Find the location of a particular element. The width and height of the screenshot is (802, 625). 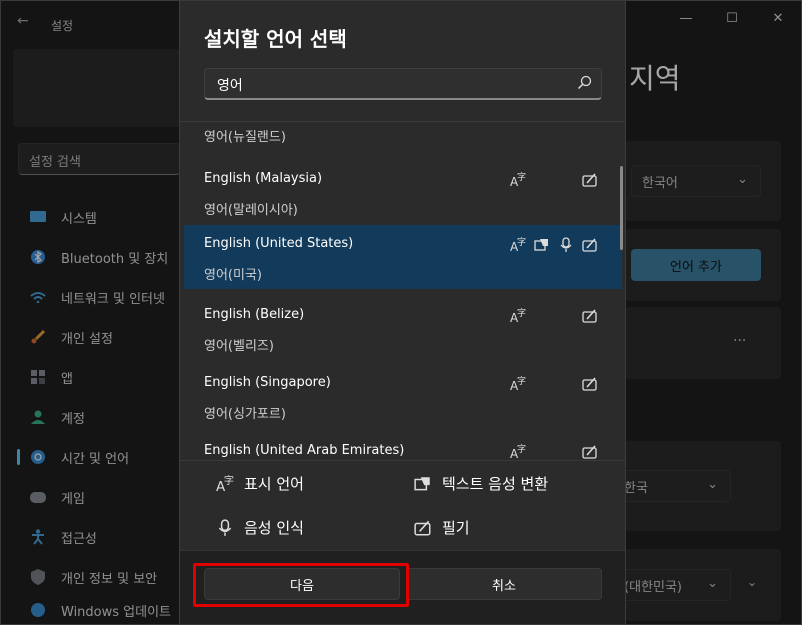

legend-display-language: A字 표시 언어 is located at coordinates (260, 483).